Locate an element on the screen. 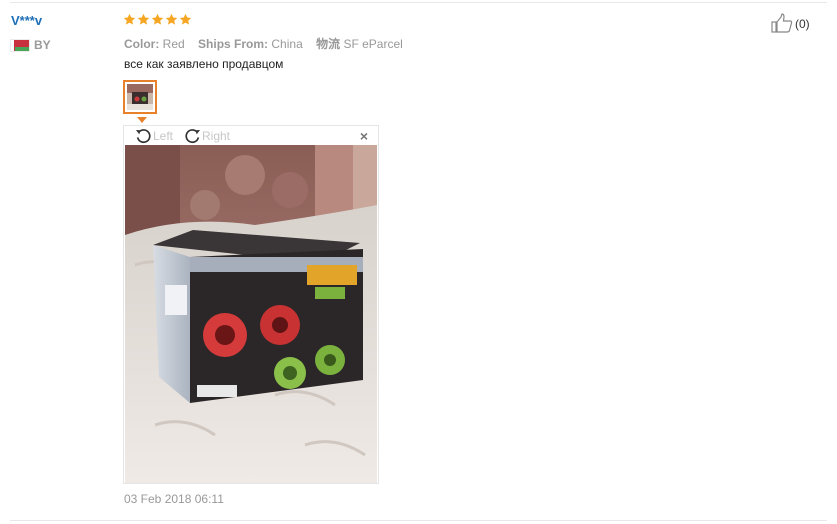 This screenshot has height=524, width=837. star-rating is located at coordinates (157, 19).